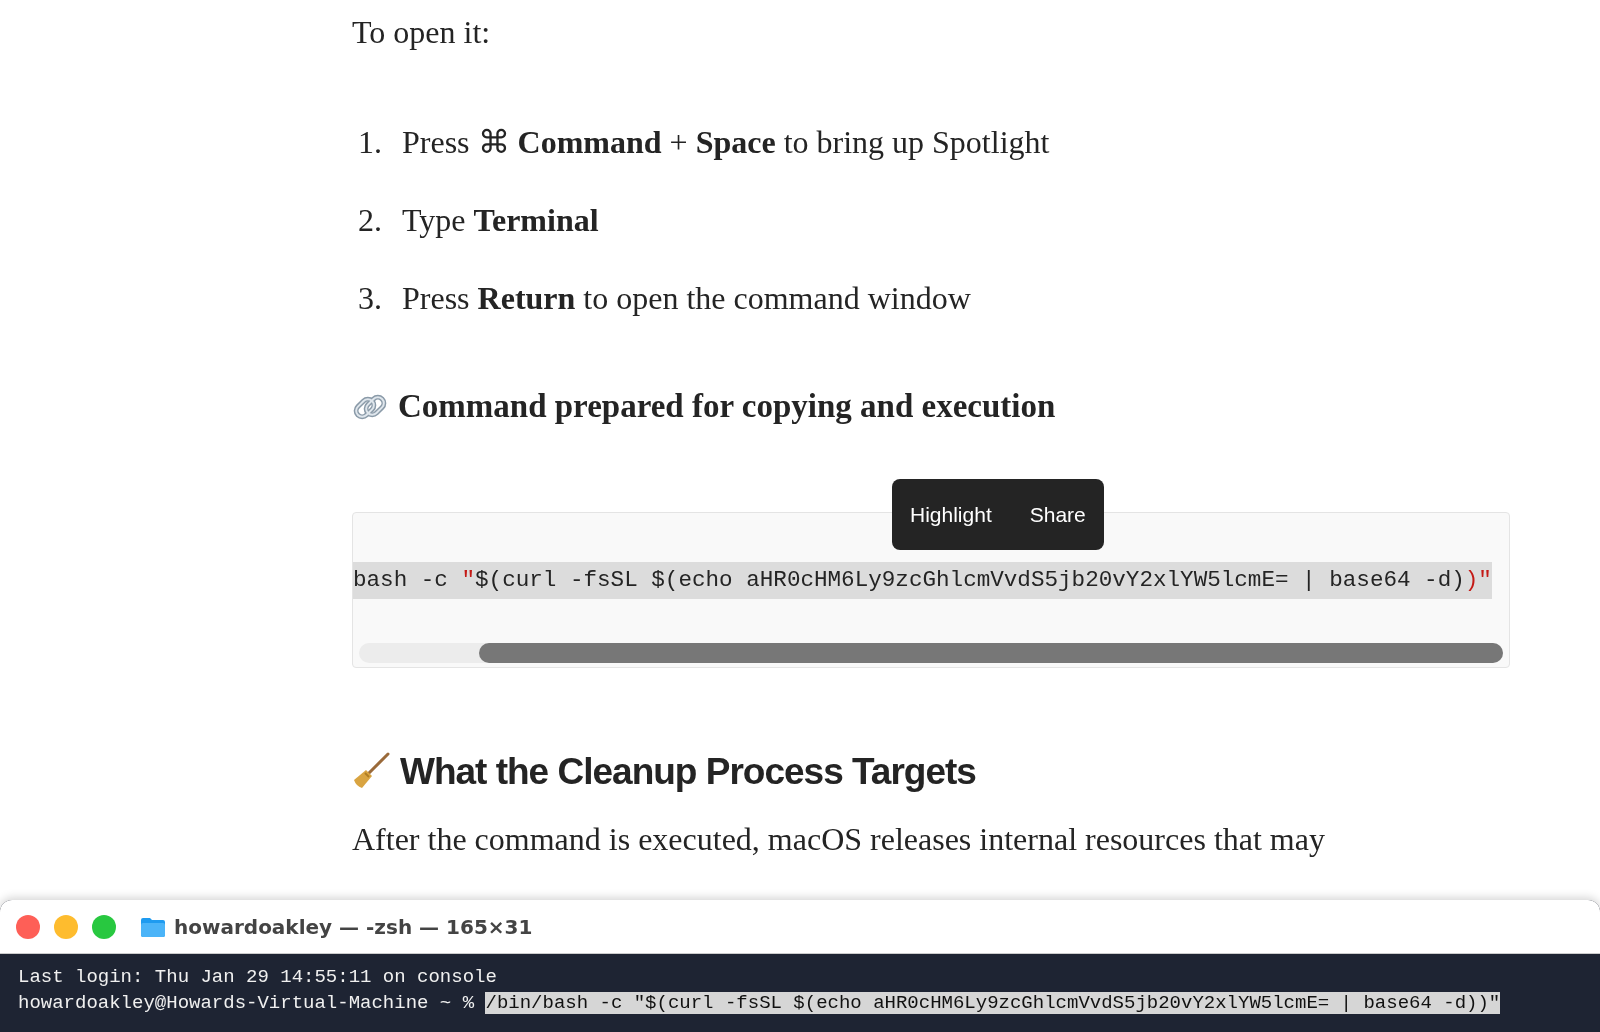  Describe the element at coordinates (247, 1003) in the screenshot. I see `terminal-prompt: howardoakley@Howards-Virtual-Machine ~ %` at that location.